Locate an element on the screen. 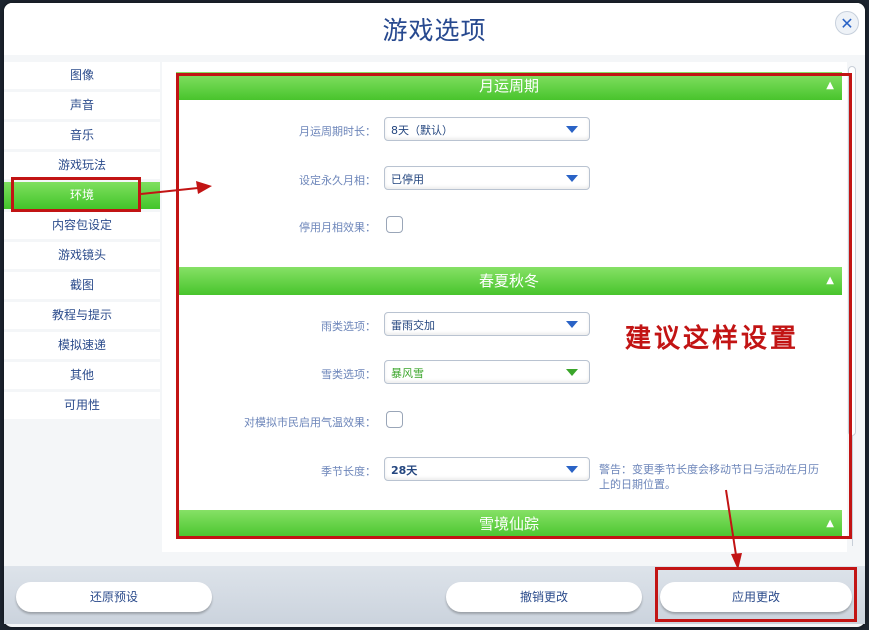 This screenshot has width=869, height=630. arrow-head-to-apply is located at coordinates (736, 561).